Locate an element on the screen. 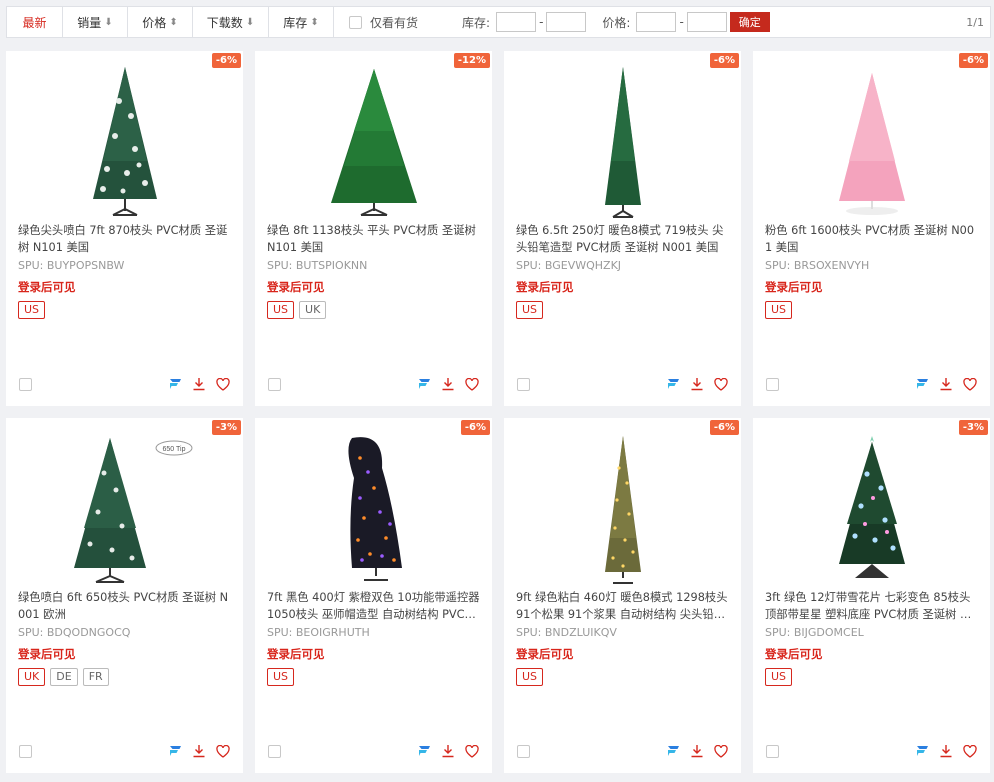 This screenshot has height=782, width=994. sort-down-icon: ⬇ is located at coordinates (250, 22).